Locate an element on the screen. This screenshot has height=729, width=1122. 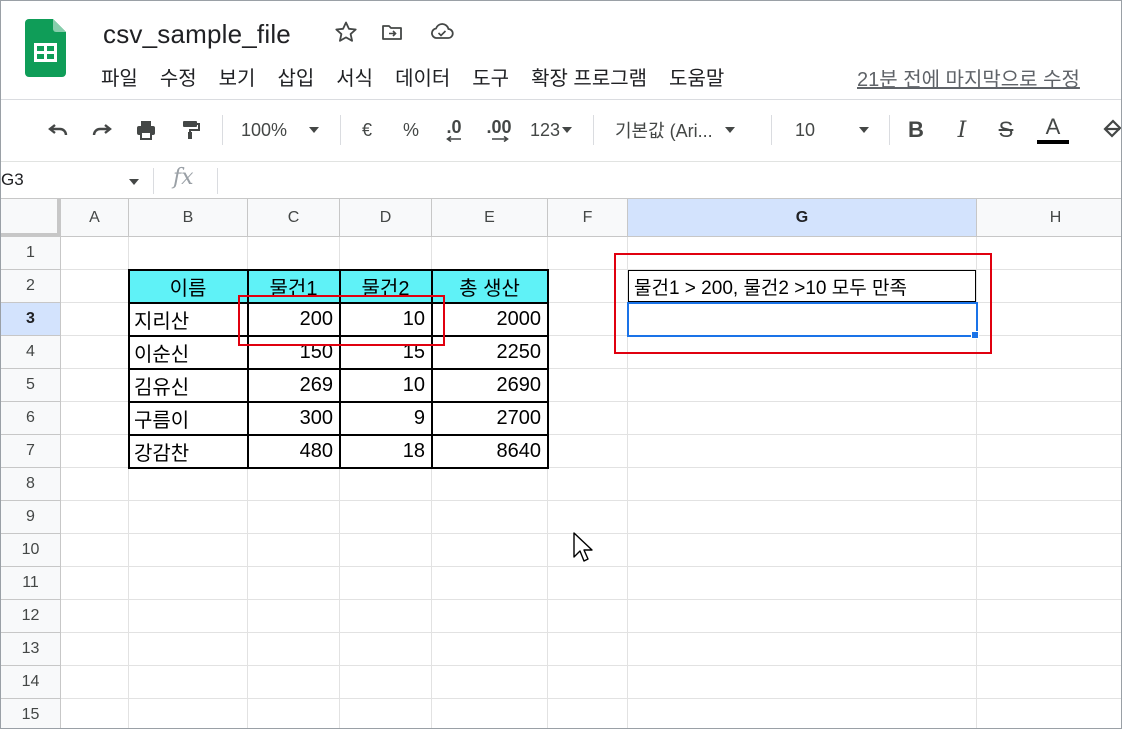
column-header-a: A is located at coordinates (95, 218).